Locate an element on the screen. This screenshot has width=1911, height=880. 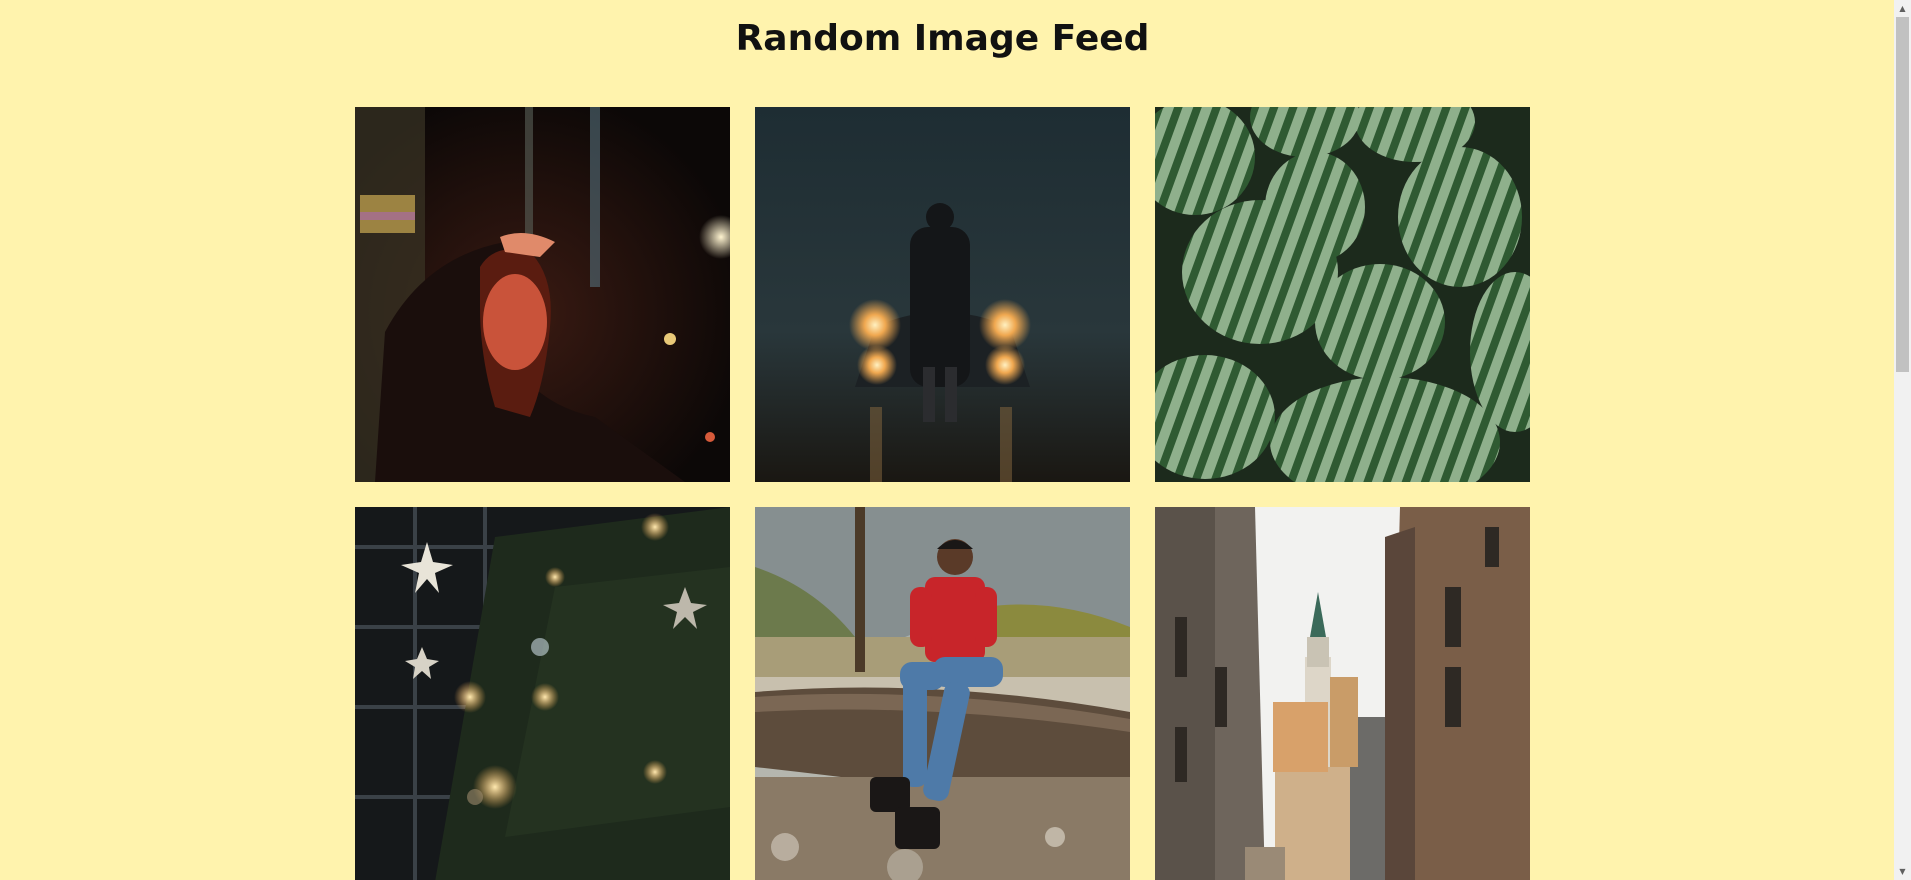
page-title: Random Image Feed is located at coordinates (942, 38).